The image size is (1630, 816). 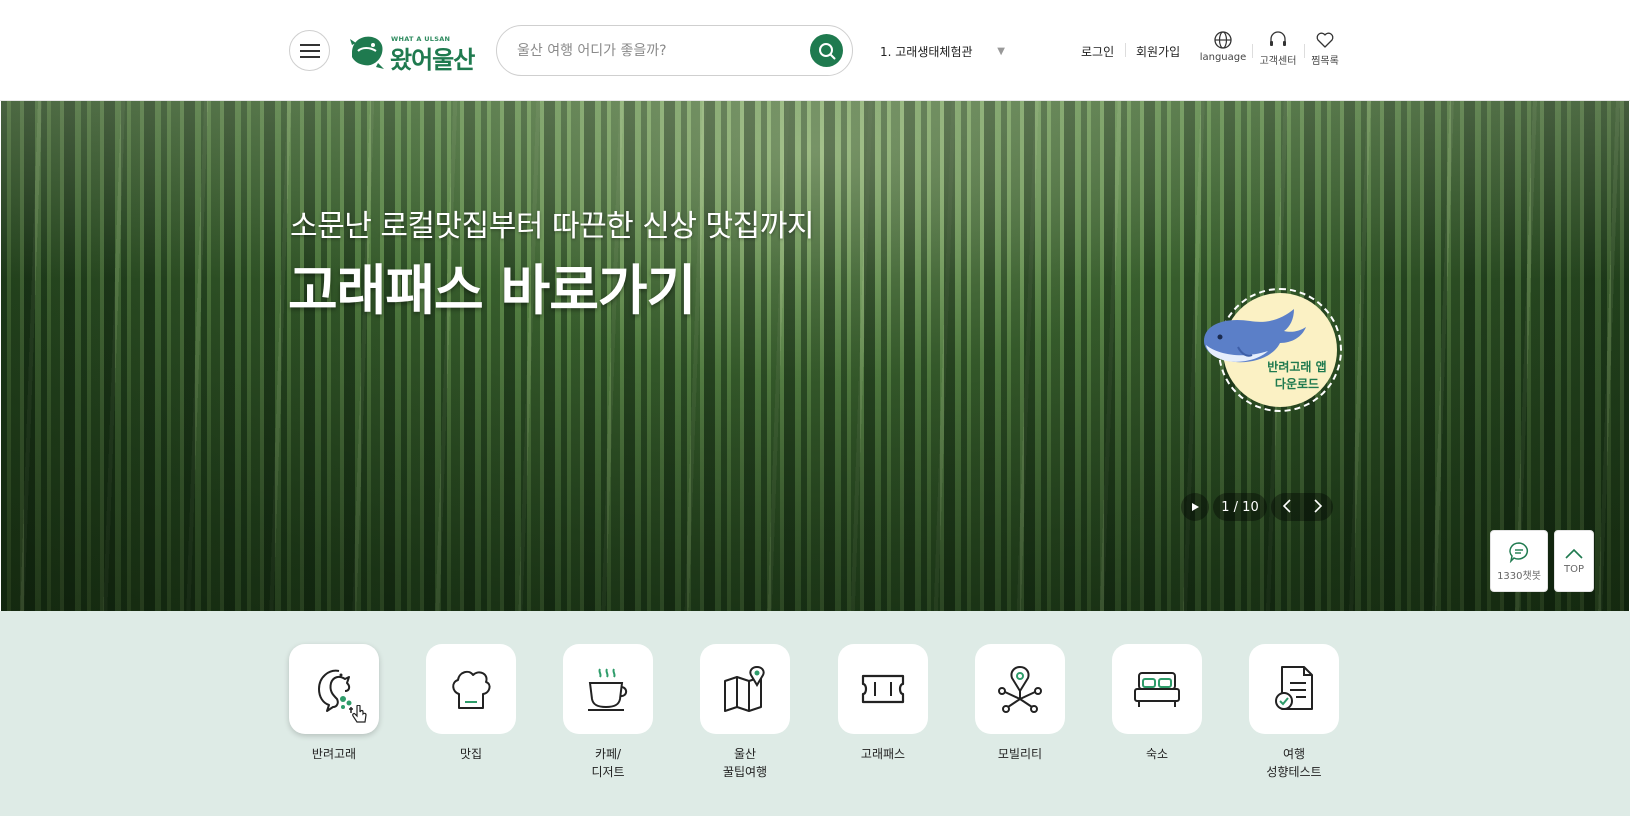 I want to click on divider, so click(x=1125, y=50).